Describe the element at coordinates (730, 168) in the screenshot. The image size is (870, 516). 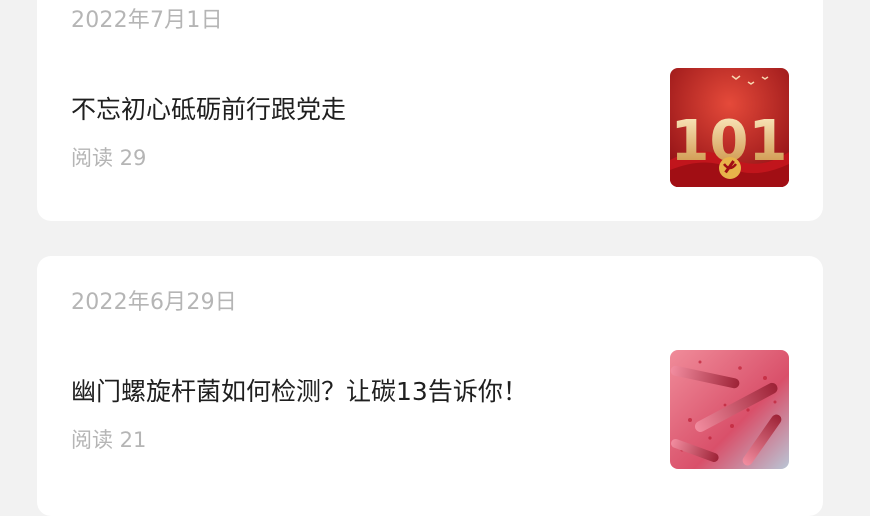
I see `party-emblem-icon` at that location.